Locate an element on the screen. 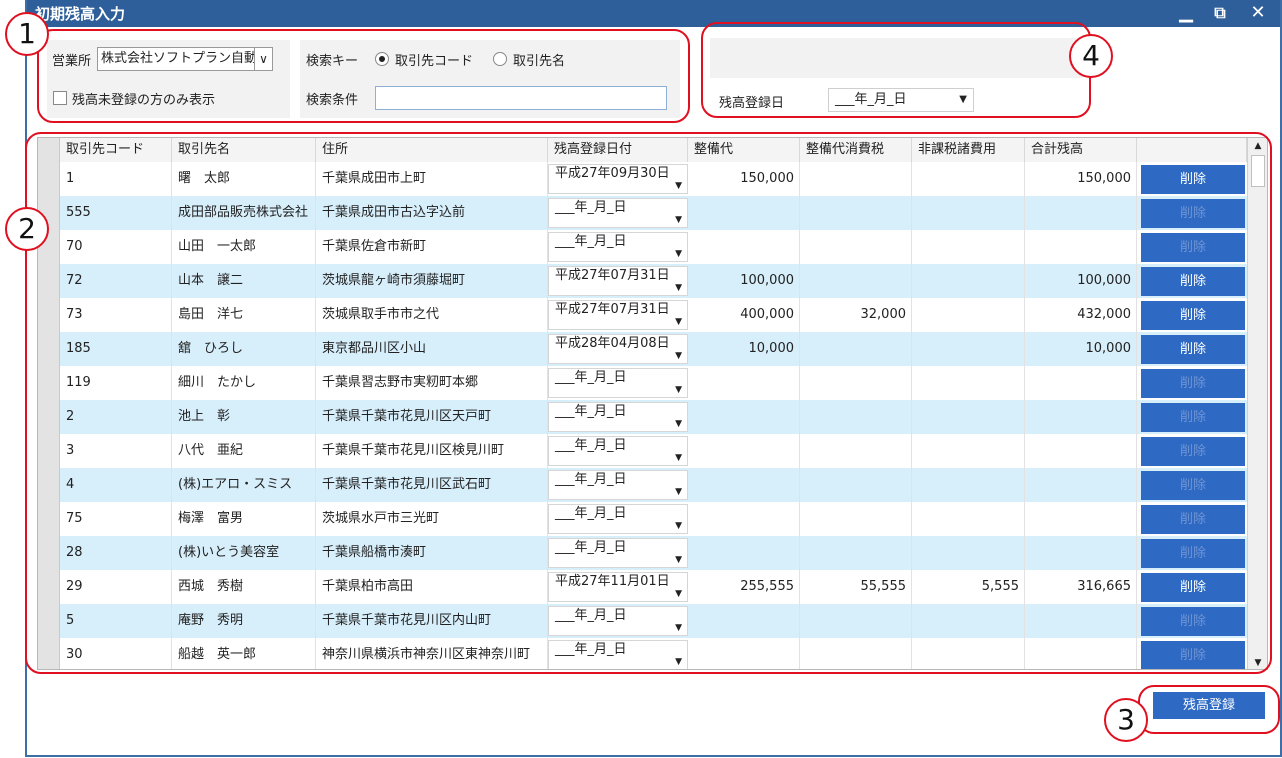 Image resolution: width=1282 pixels, height=758 pixels. callout-number-3: 3 is located at coordinates (1126, 720).